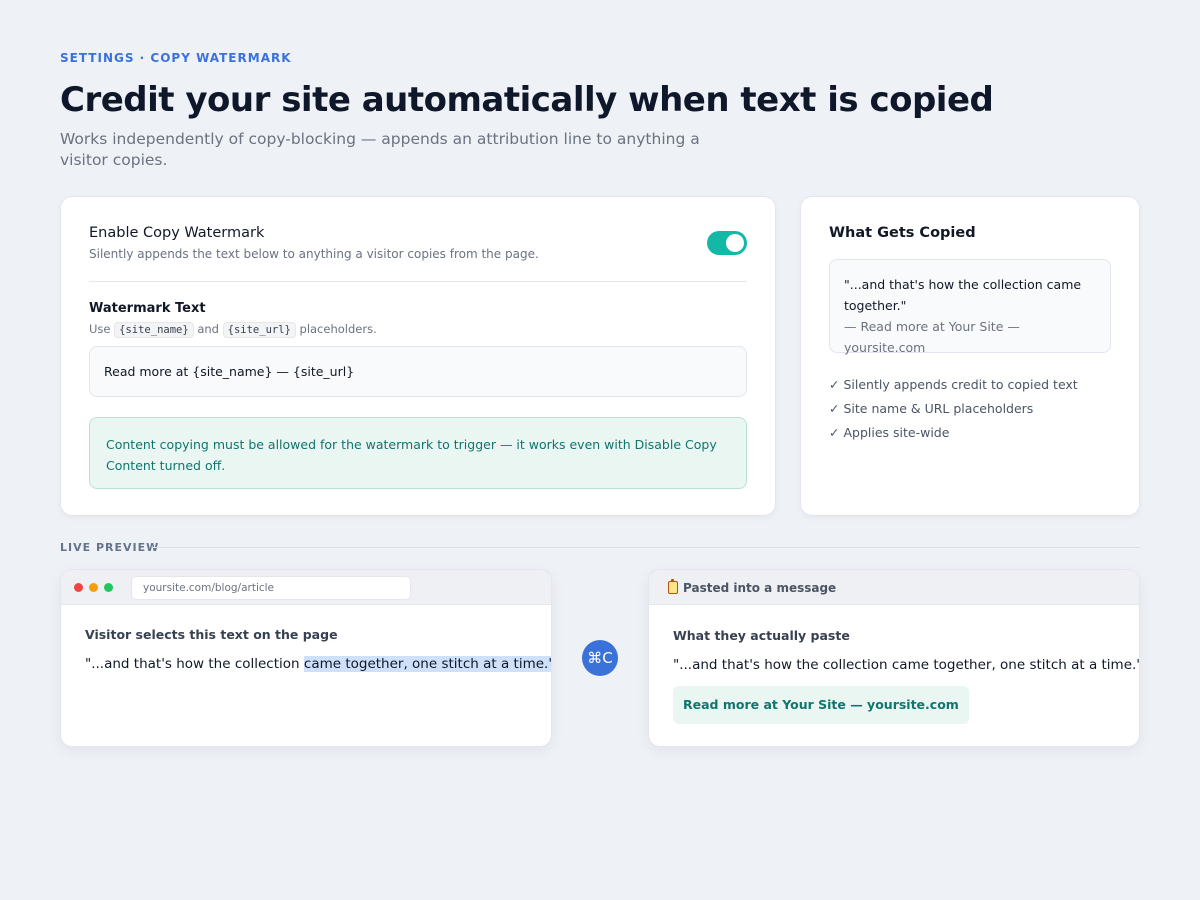  I want to click on paste-preview-title: Pasted into a message, so click(760, 588).